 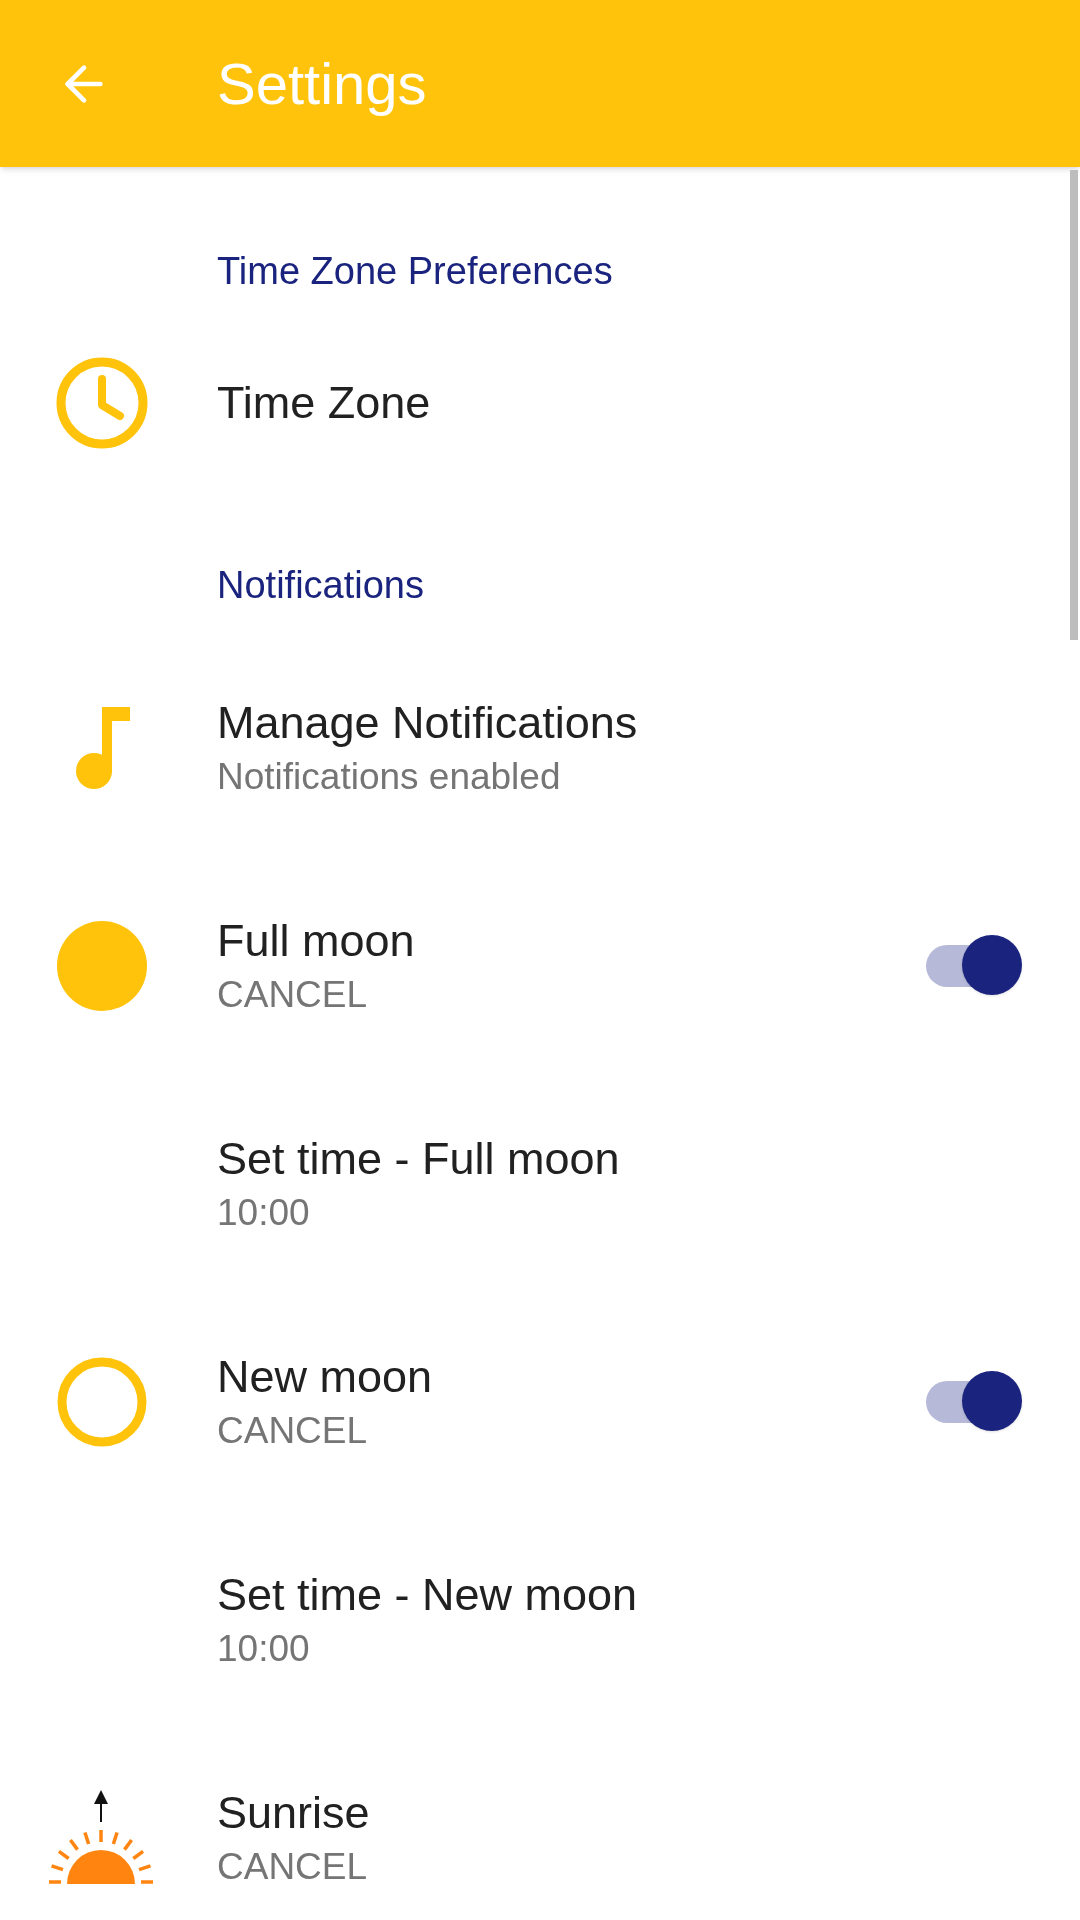 I want to click on settings-row: Sunrise CANCEL, so click(x=540, y=1824).